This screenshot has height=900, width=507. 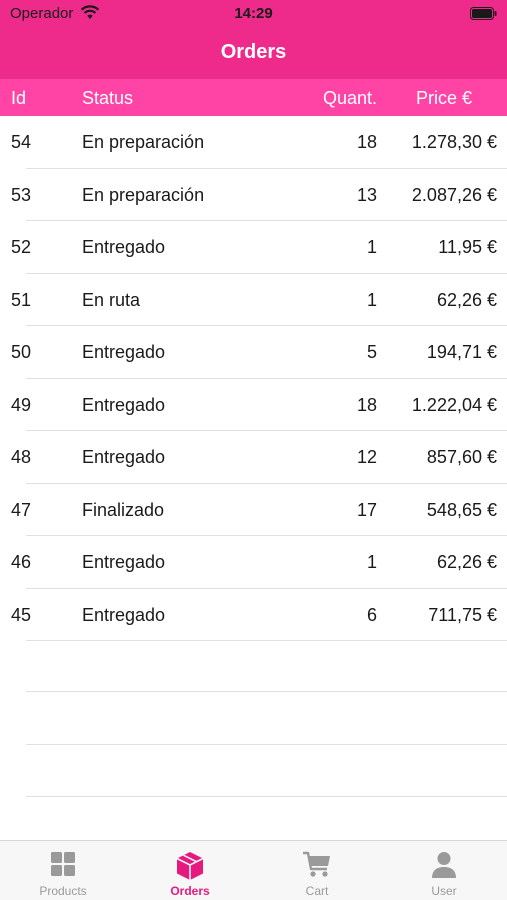 I want to click on table-row: 52 Entregado 1 11,95 €, so click(x=253, y=247).